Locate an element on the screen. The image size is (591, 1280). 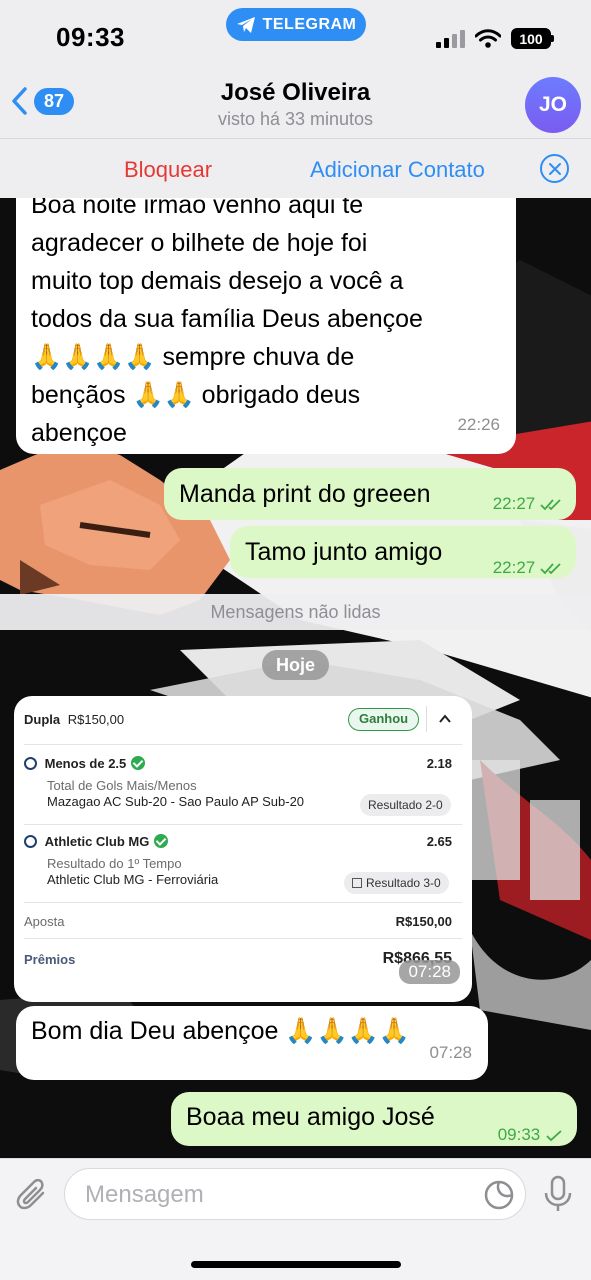
contact-last-seen: visto há 33 minutos is located at coordinates (295, 119).